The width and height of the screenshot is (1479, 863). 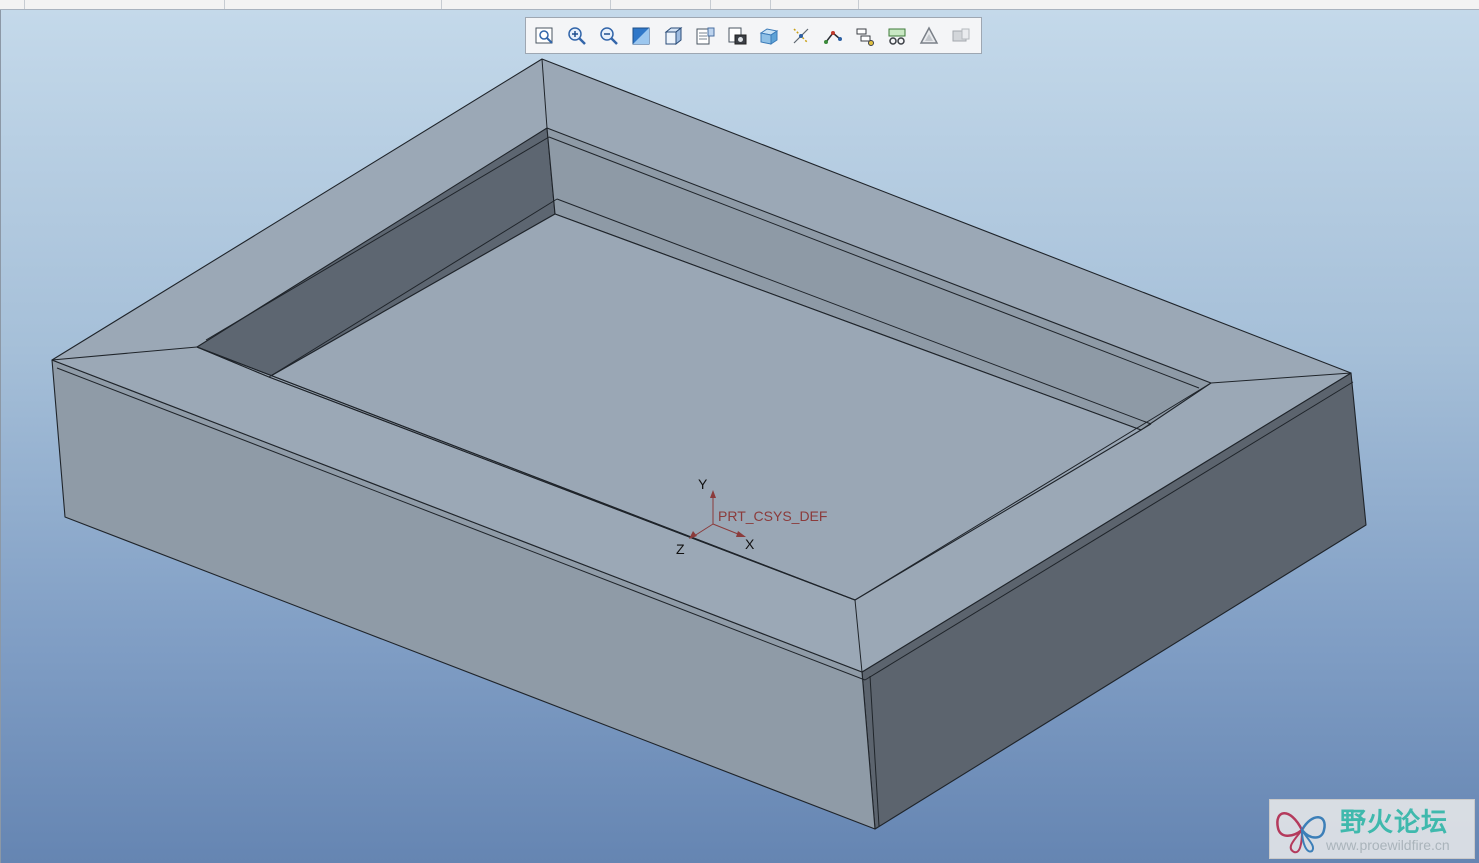 I want to click on layer-icon, so click(x=865, y=37).